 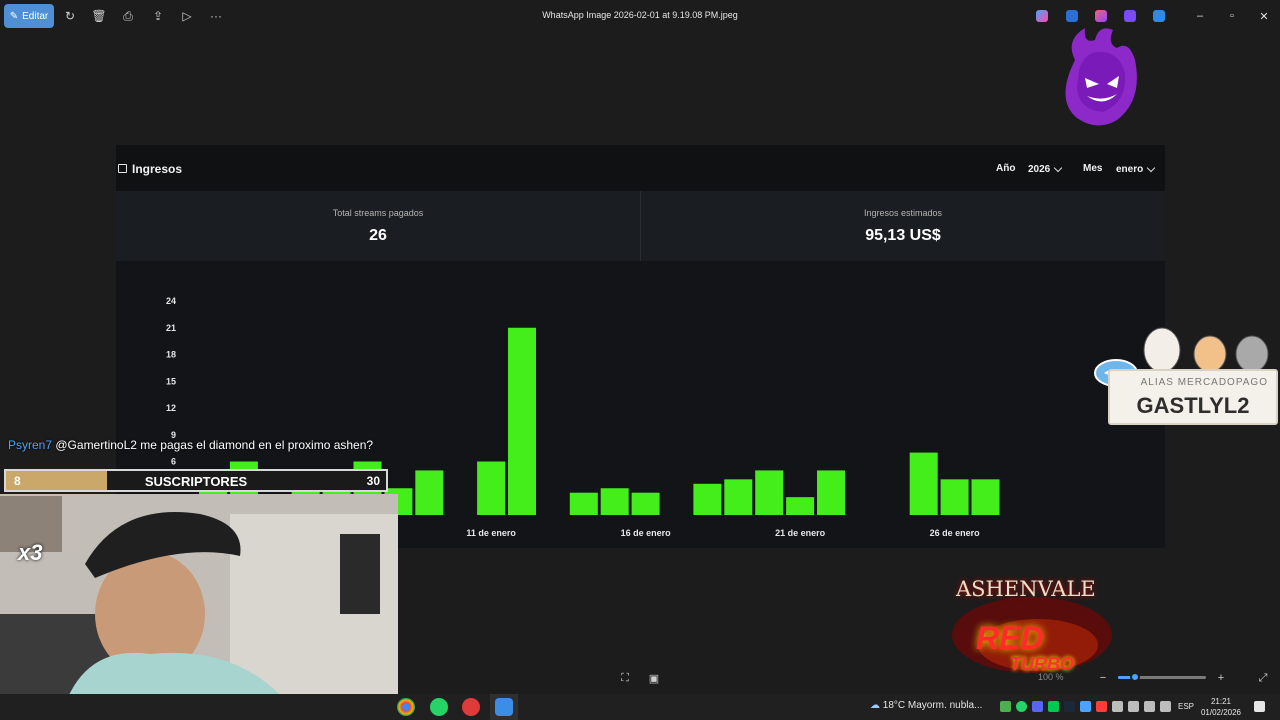 I want to click on tray-network-icon, so click(x=1149, y=706).